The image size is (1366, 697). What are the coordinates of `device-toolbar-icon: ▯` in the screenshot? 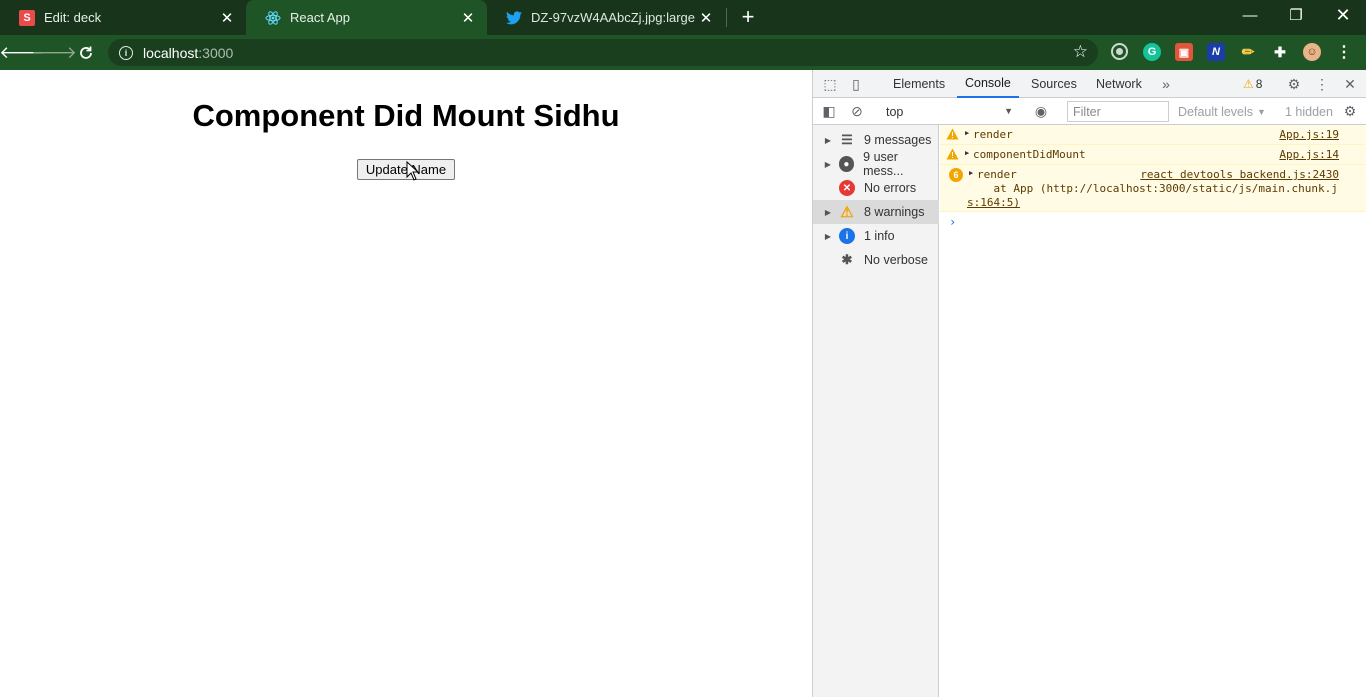 It's located at (856, 84).